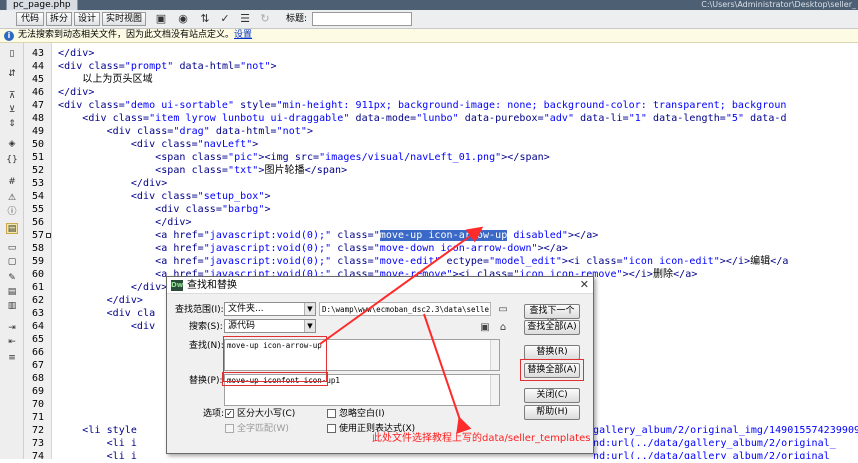 This screenshot has width=858, height=463. Describe the element at coordinates (503, 327) in the screenshot. I see `load-query-icon: ⌂` at that location.